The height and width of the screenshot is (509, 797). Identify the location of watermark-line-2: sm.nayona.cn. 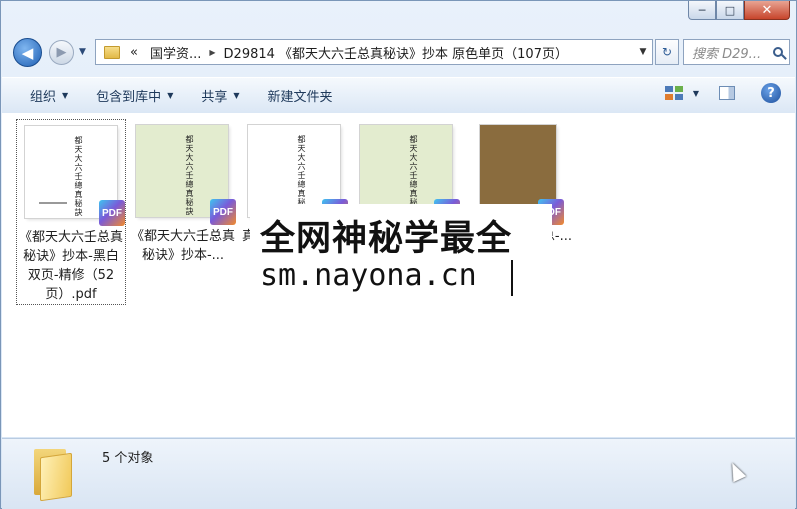
(368, 275).